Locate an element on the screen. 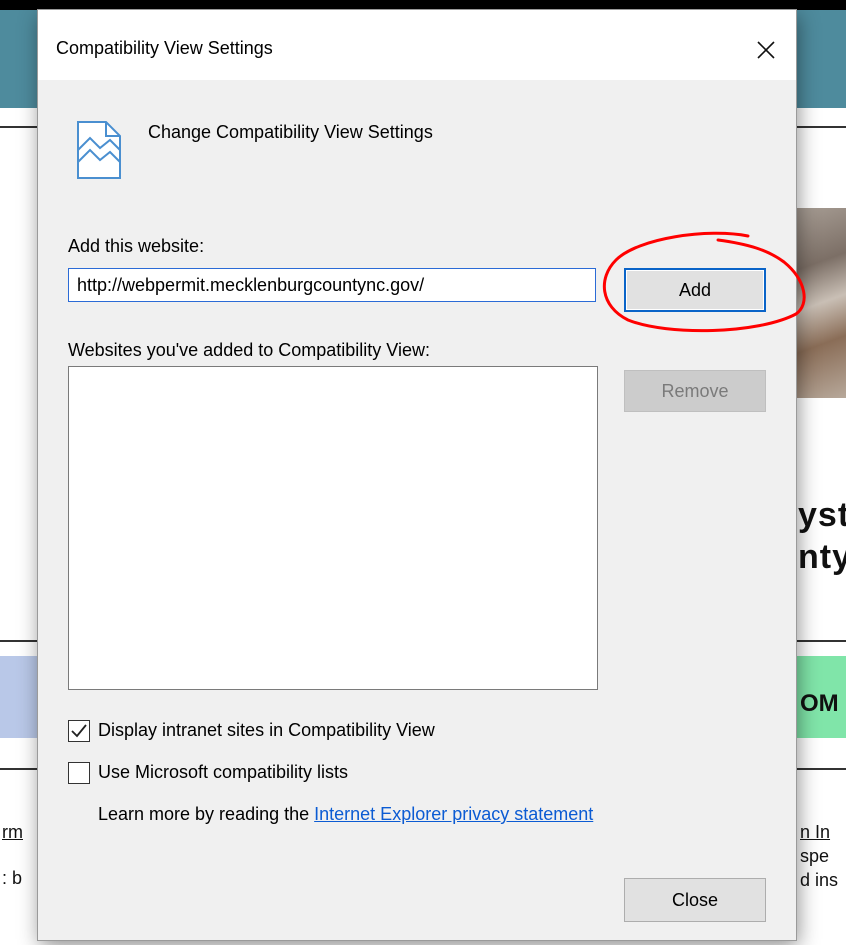  microsoft-lists-checkbox-label: Use Microsoft compatibility lists is located at coordinates (223, 772).